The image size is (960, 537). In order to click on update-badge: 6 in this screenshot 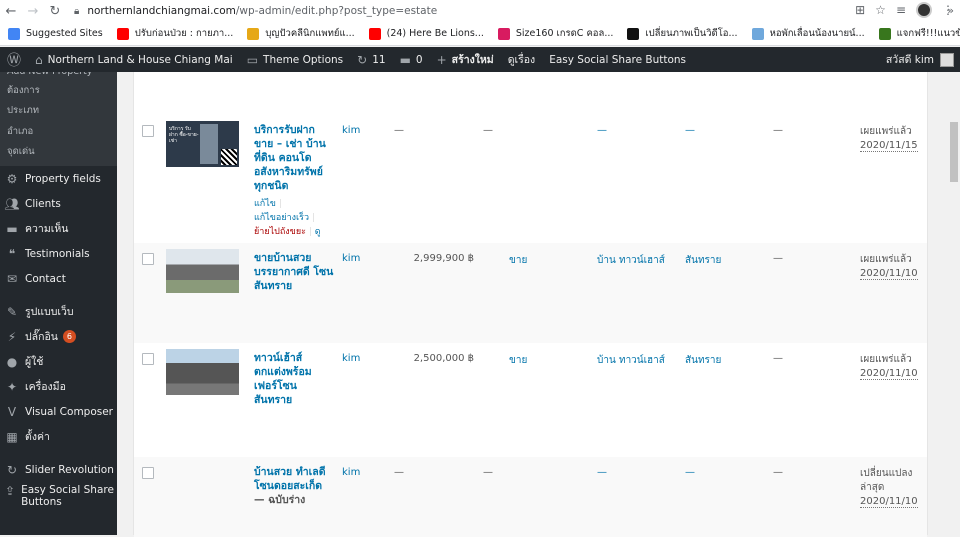, I will do `click(69, 336)`.